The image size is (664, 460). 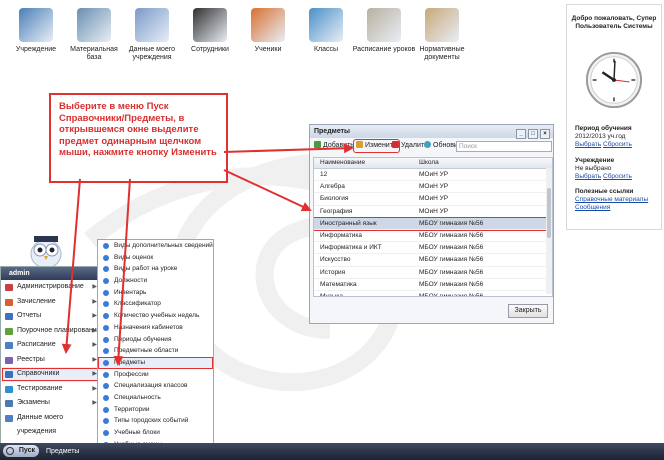 I want to click on submenu-item: Виды оценок, so click(x=155, y=258).